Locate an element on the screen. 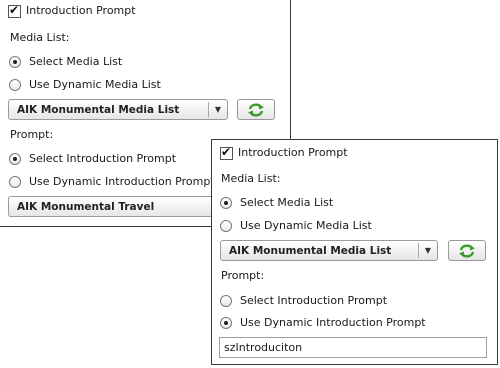 The width and height of the screenshot is (500, 368). dynamic-intro-prompt-value: szIntroduciton is located at coordinates (263, 347).